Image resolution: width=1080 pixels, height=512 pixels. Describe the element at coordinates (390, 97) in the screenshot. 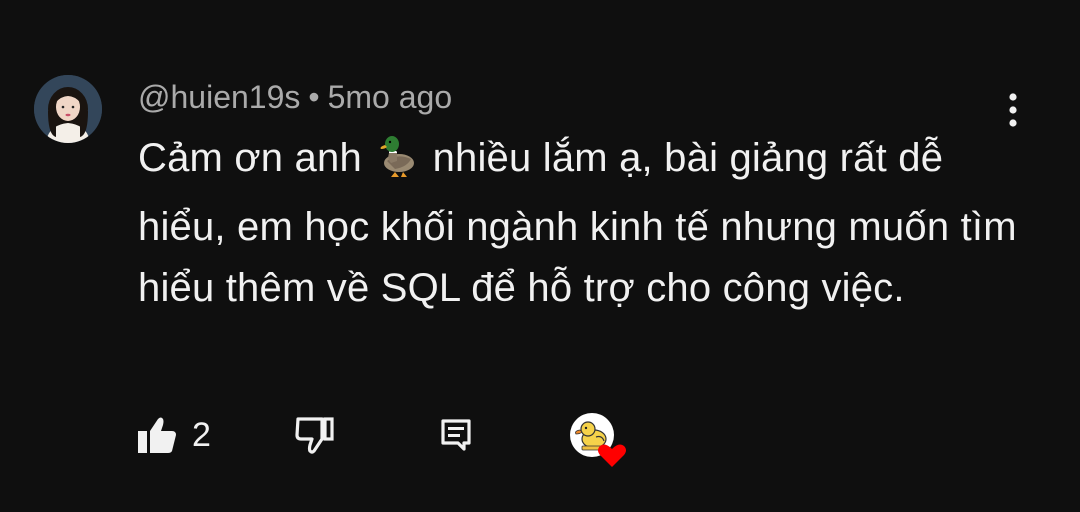

I see `comment-timestamp: 5mo ago` at that location.